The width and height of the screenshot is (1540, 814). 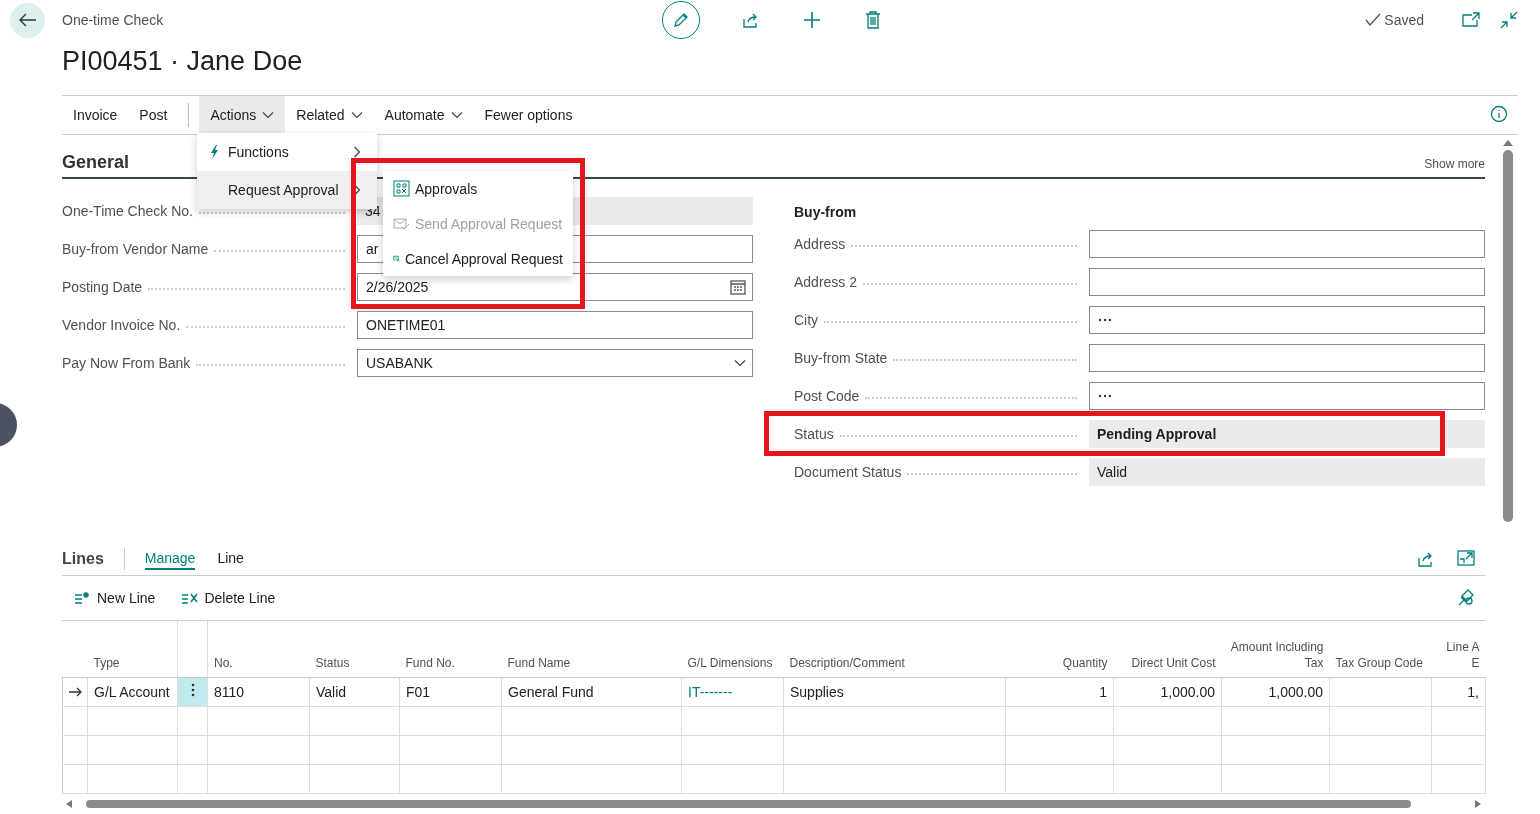 I want to click on table-cell: IT-------, so click(x=732, y=691).